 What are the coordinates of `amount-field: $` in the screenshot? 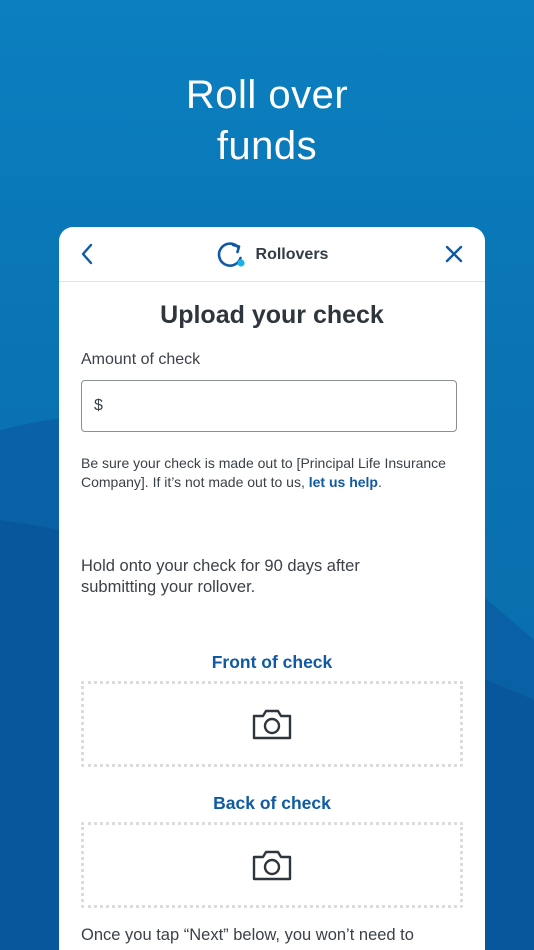 It's located at (269, 406).